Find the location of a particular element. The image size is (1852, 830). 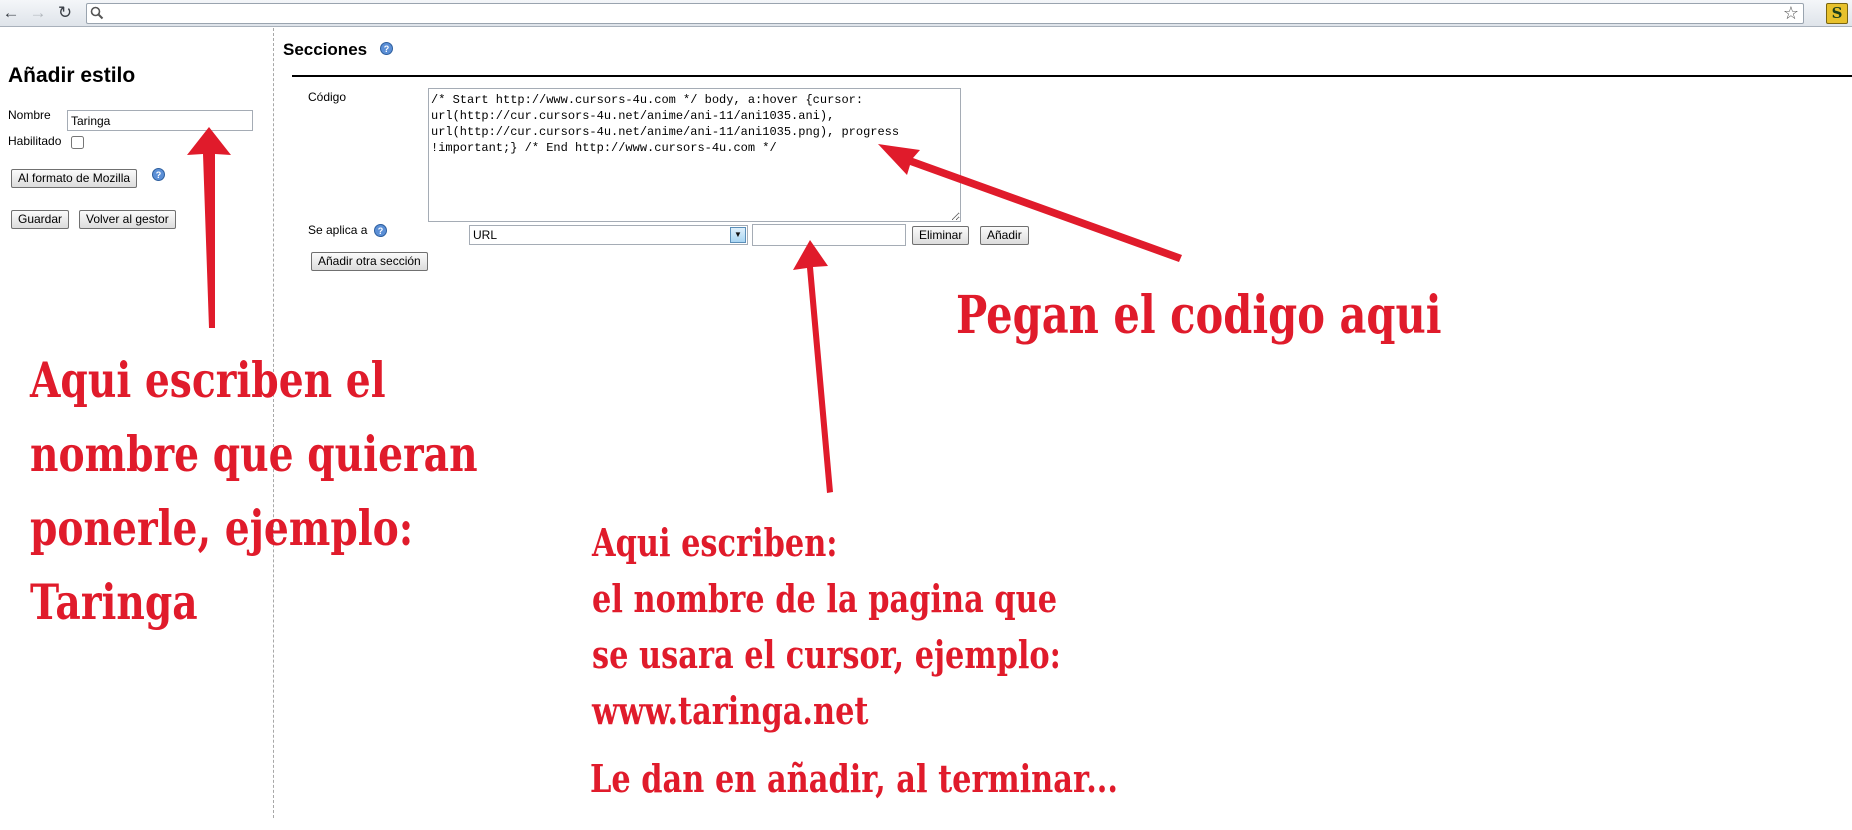

enabled-label: Habilitado is located at coordinates (35, 141).